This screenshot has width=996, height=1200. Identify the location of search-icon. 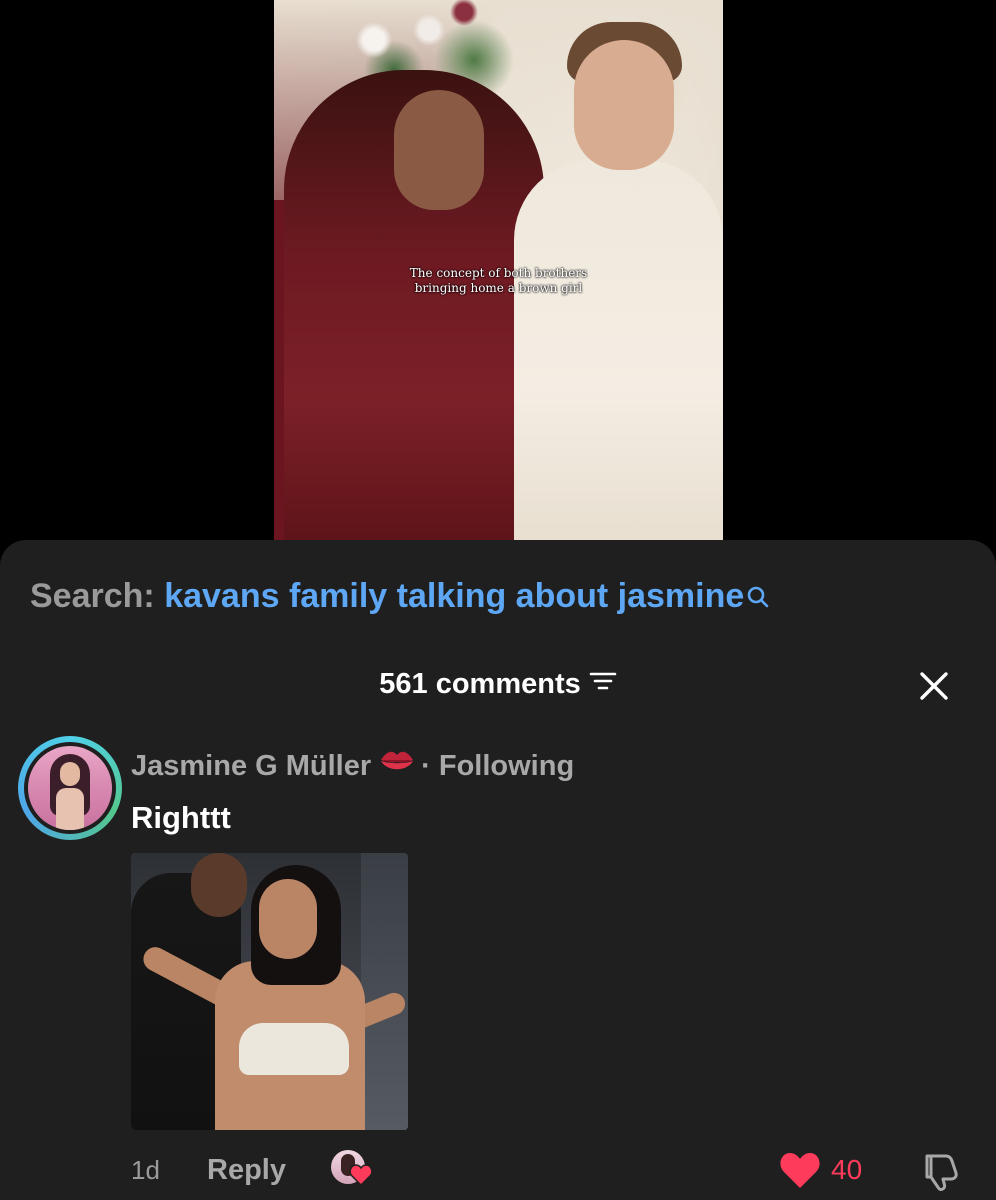
(758, 598).